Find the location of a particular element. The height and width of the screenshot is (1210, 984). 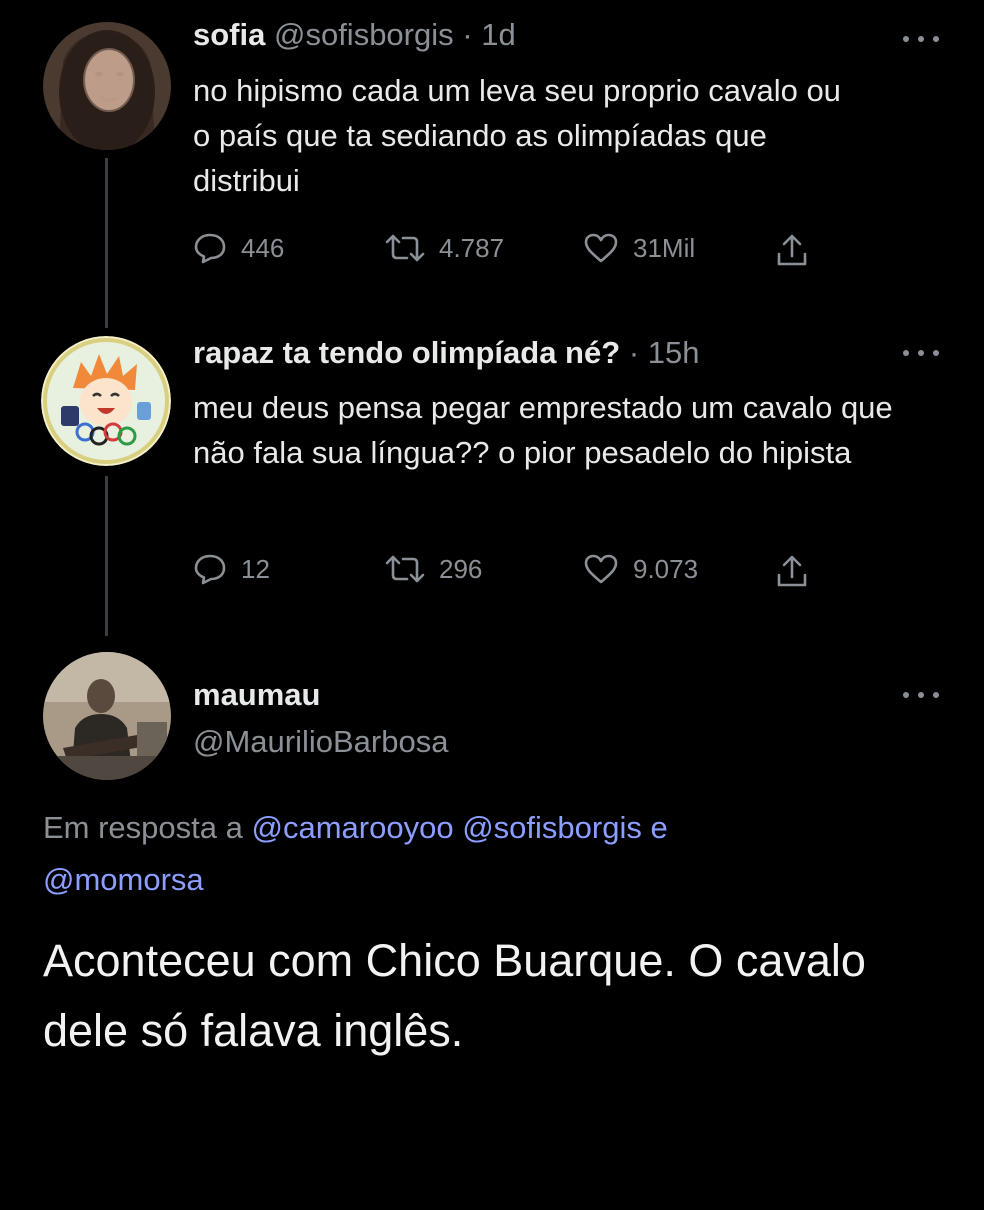

author-name: maumau is located at coordinates (256, 695).